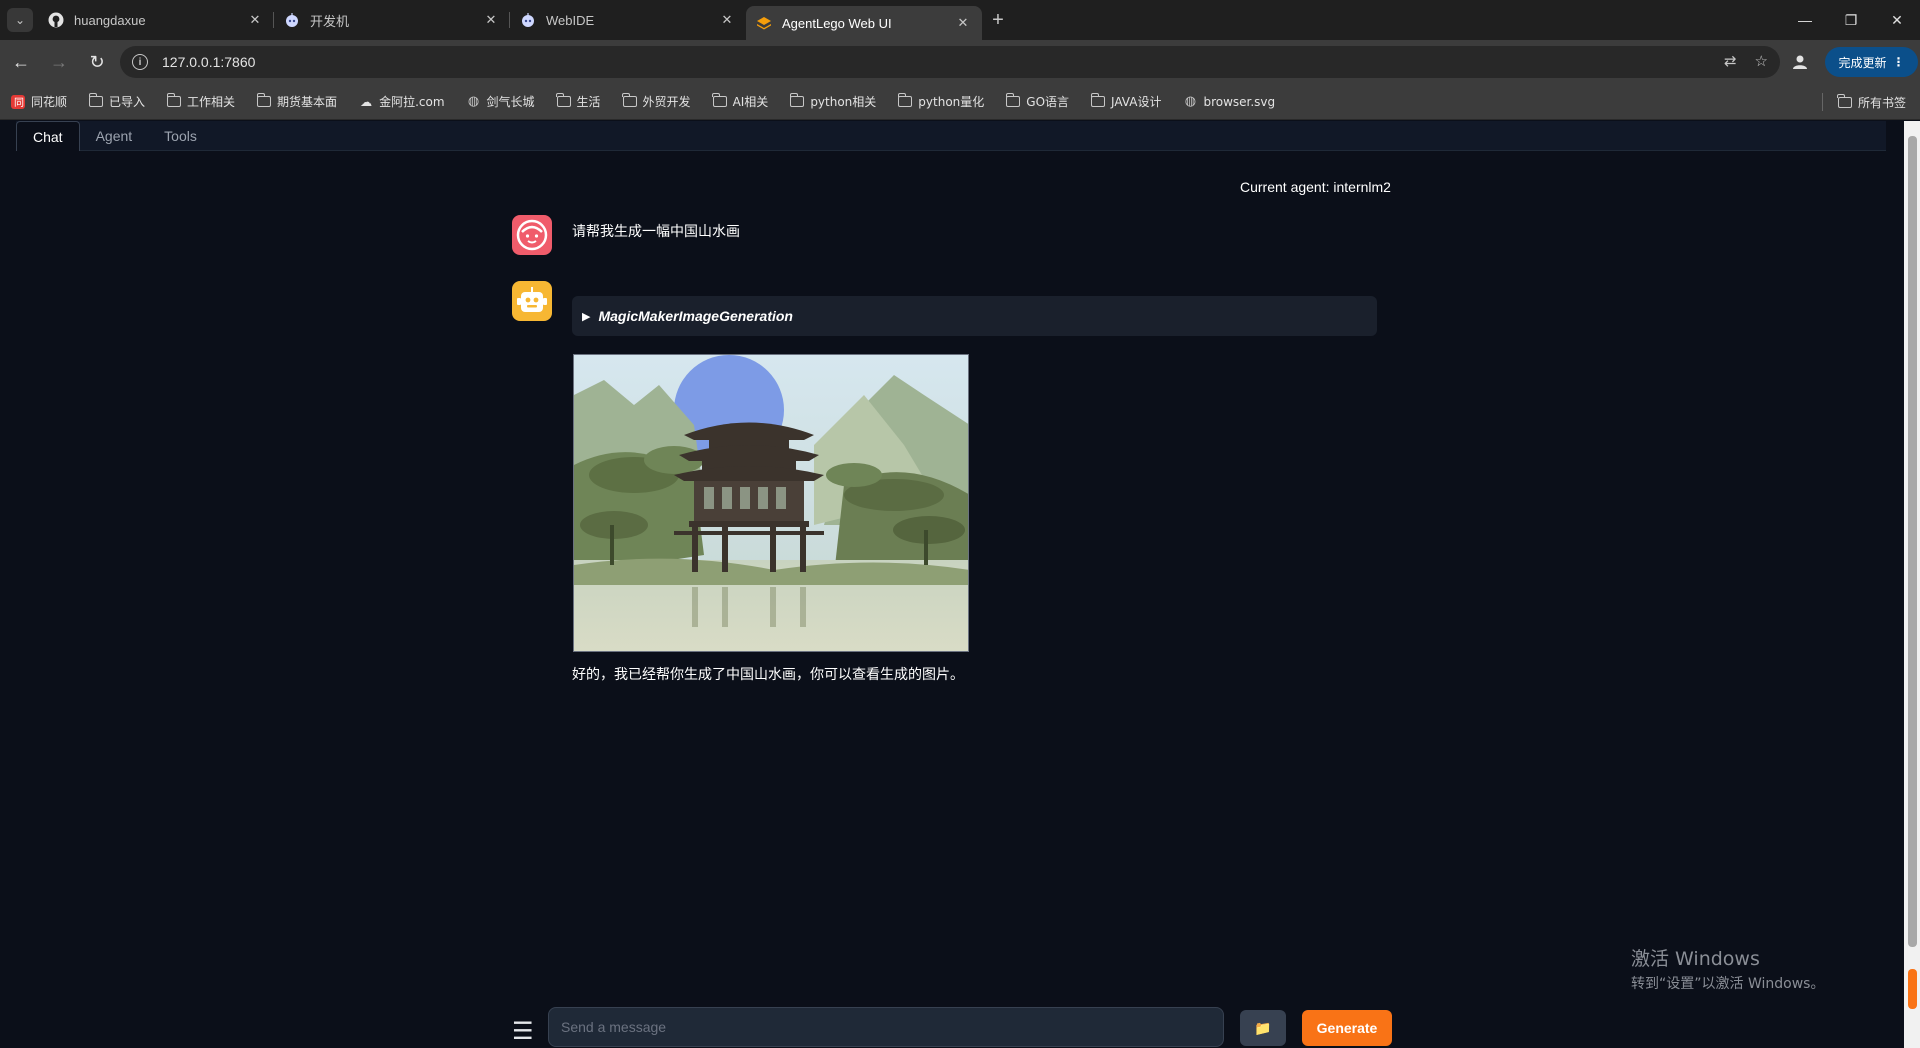 The image size is (1920, 1048). I want to click on window-controls: — ❐ ✕, so click(1851, 20).